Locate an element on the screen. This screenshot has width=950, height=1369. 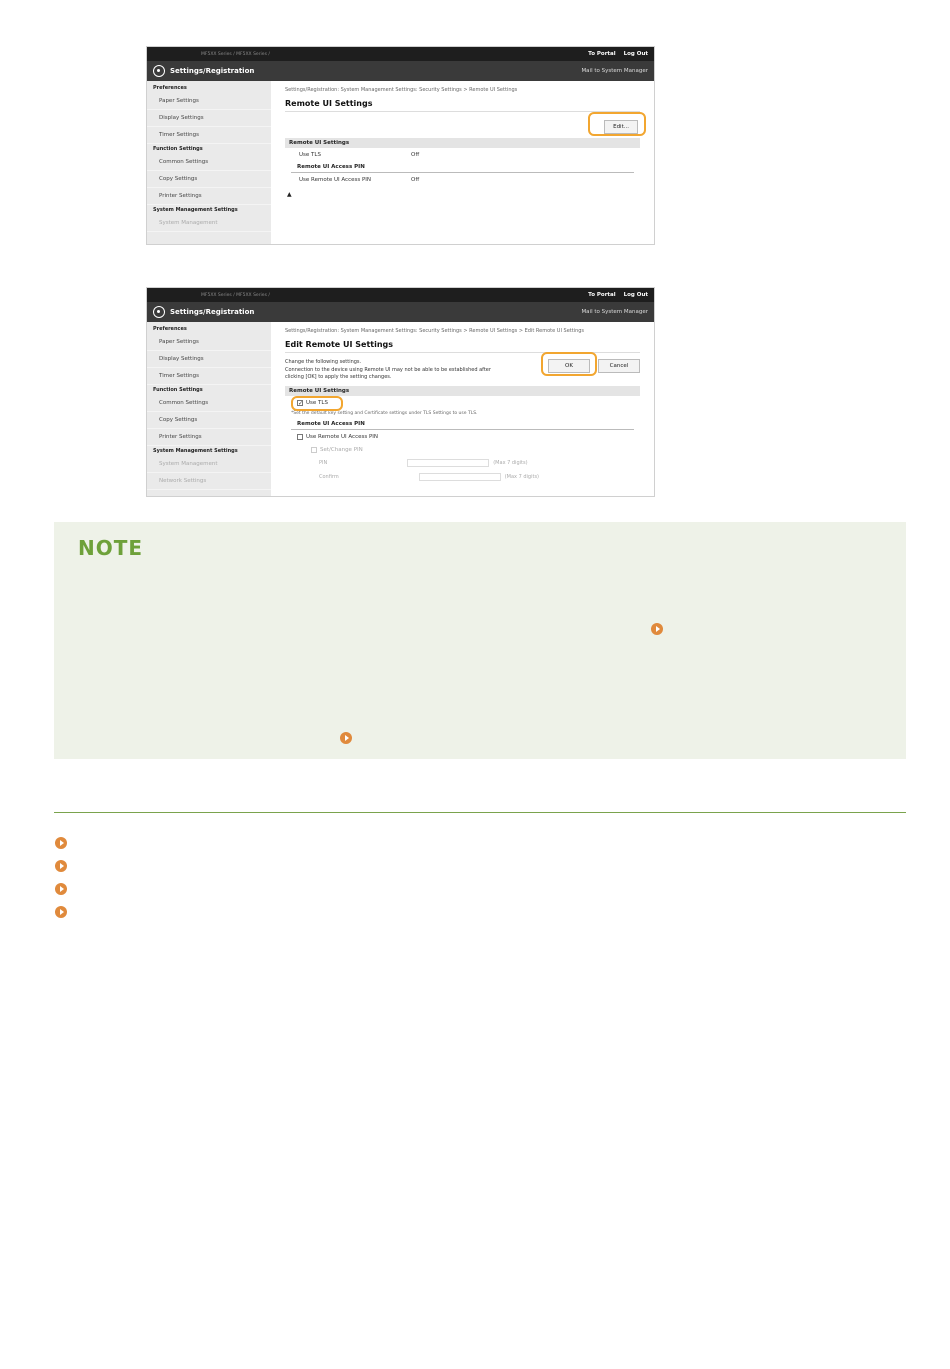
use-tls-value: Off is located at coordinates (415, 155).